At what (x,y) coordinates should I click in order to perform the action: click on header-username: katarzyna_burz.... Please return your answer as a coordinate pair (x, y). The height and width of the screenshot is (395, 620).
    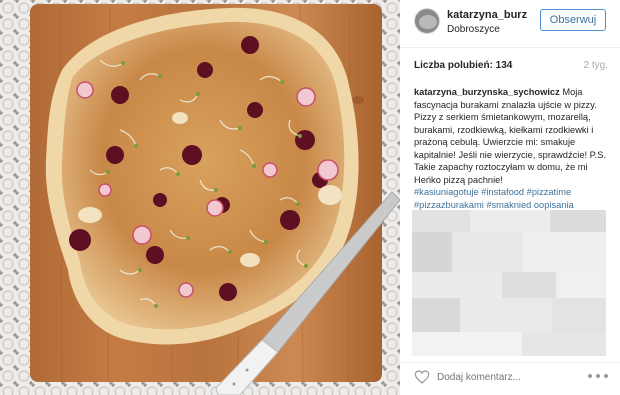
    Looking at the image, I should click on (487, 15).